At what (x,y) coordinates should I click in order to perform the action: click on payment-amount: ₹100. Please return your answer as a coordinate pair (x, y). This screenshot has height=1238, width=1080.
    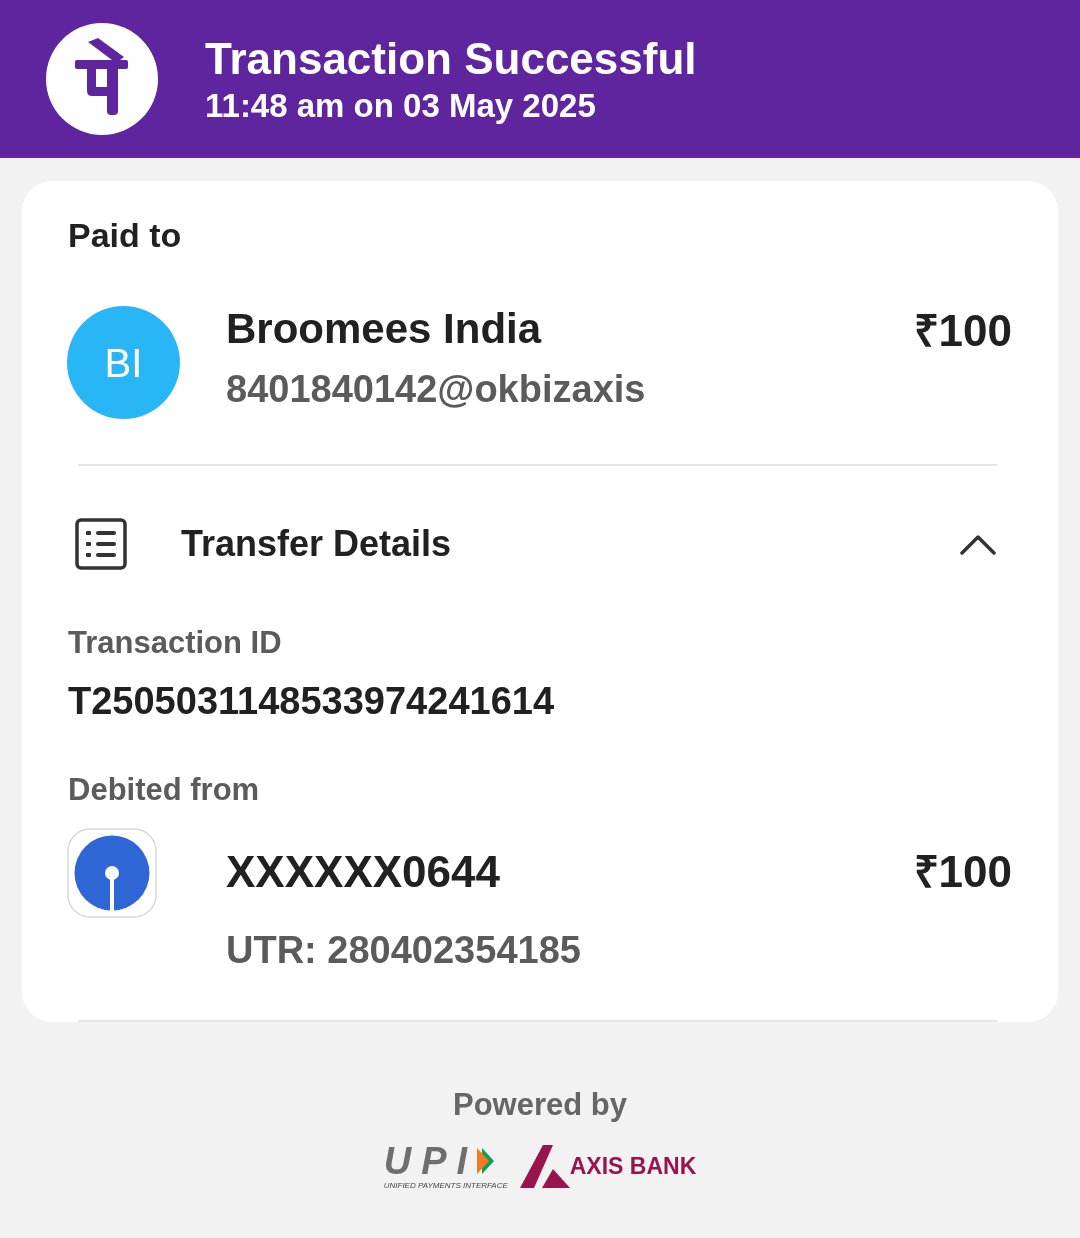
    Looking at the image, I should click on (962, 331).